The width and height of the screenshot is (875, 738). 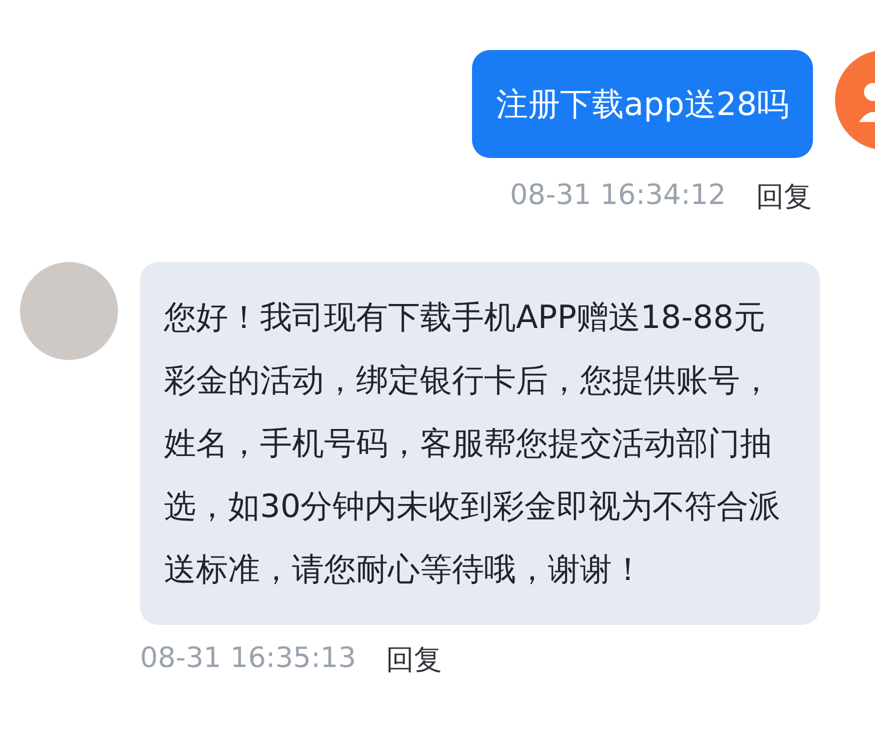 What do you see at coordinates (618, 195) in the screenshot?
I see `message-timestamp: 08-31 16:34:12` at bounding box center [618, 195].